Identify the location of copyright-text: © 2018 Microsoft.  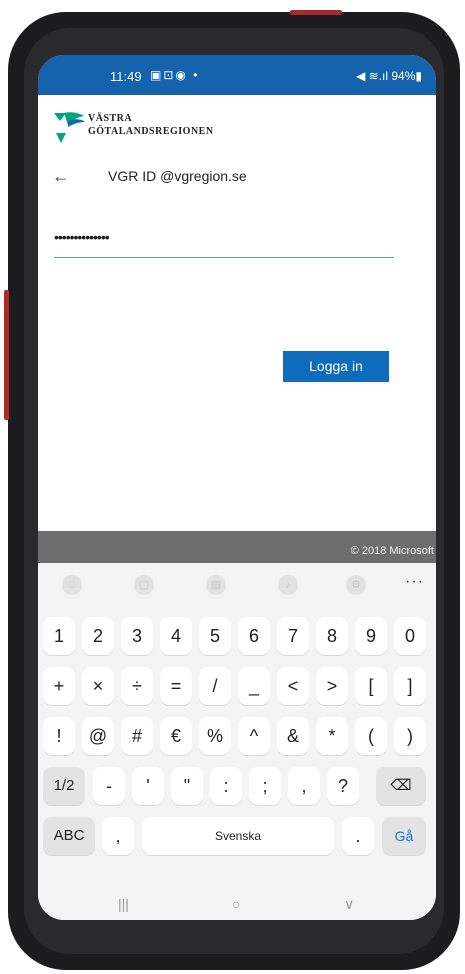
(392, 551).